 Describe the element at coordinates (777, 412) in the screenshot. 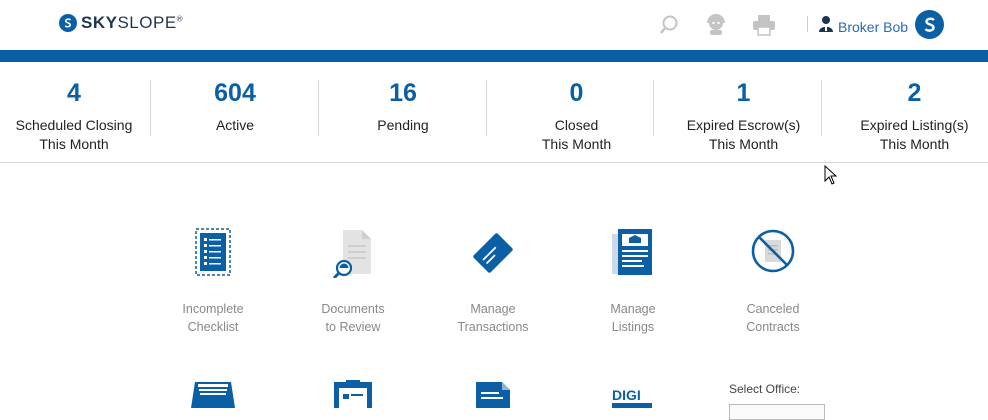

I see `office-select` at that location.